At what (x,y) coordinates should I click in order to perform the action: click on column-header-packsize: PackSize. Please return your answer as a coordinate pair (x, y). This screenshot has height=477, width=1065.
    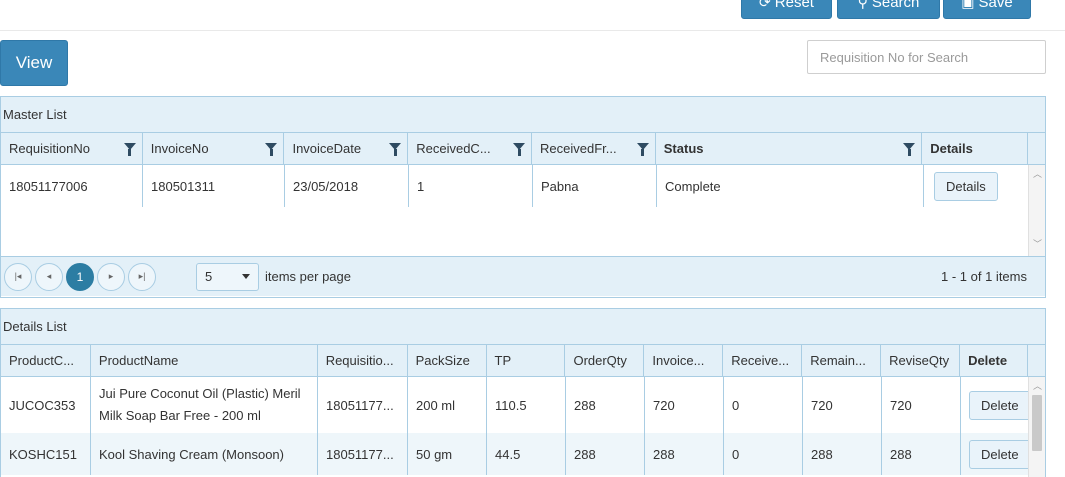
    Looking at the image, I should click on (447, 360).